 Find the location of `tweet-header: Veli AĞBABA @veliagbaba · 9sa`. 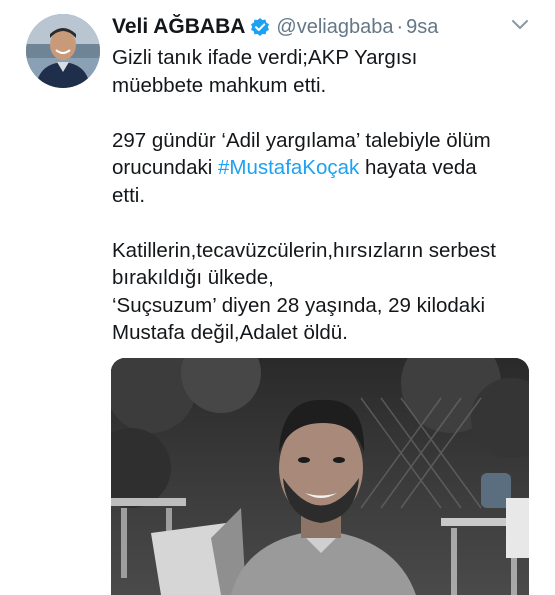

tweet-header: Veli AĞBABA @veliagbaba · 9sa is located at coordinates (275, 27).